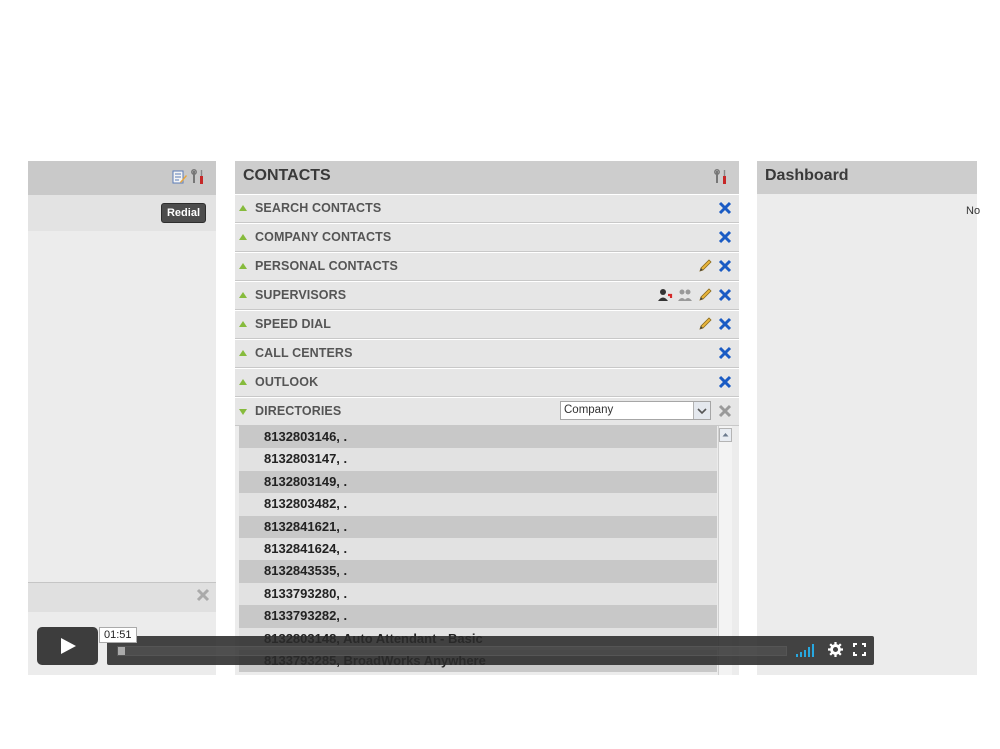  I want to click on contacts-header: CONTACTS, so click(487, 177).